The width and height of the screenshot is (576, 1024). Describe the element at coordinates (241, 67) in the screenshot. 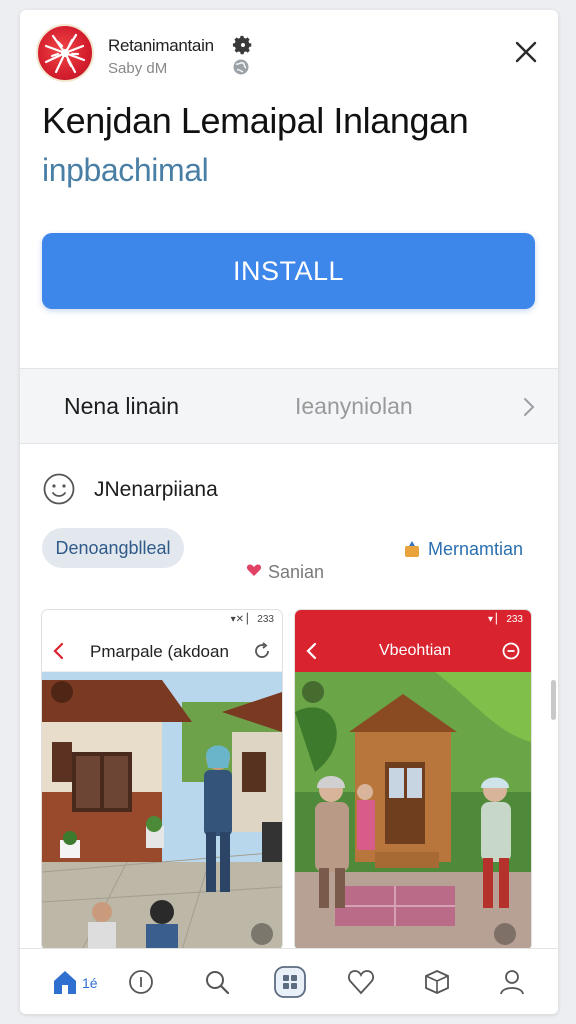

I see `globe-icon` at that location.